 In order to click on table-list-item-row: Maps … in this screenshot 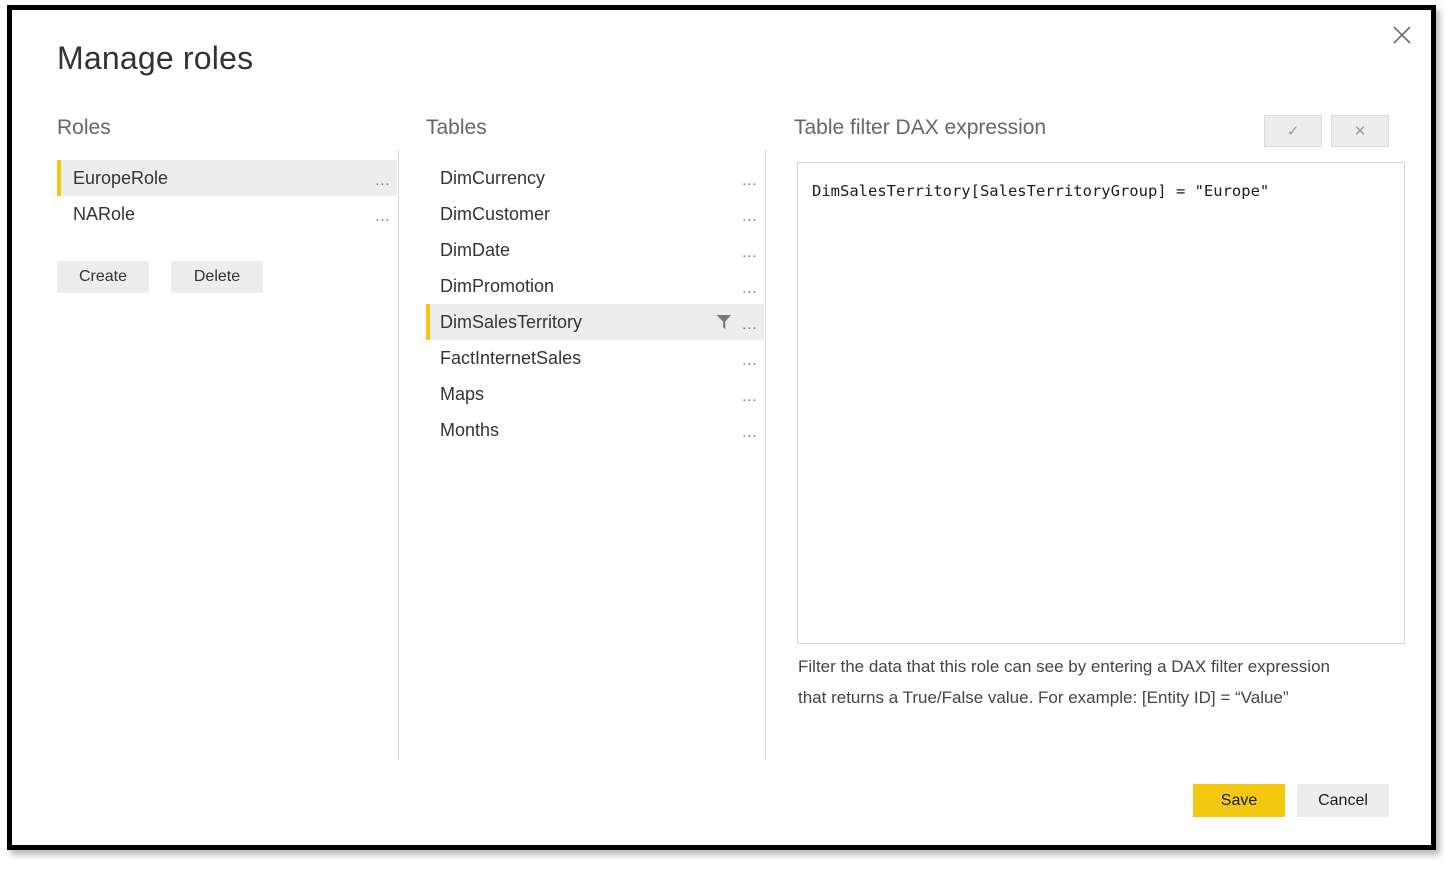, I will do `click(595, 394)`.